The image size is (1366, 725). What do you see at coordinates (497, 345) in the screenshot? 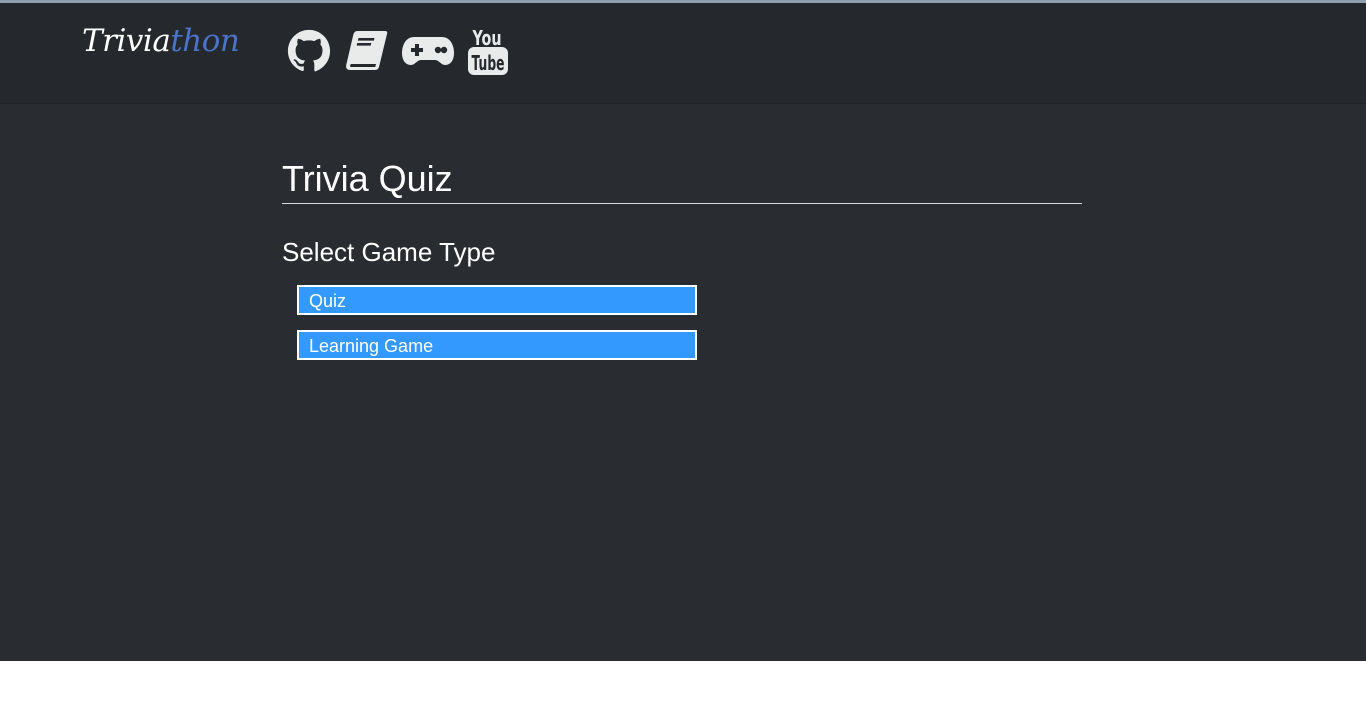
I see `learning-game-button: Learning Game` at bounding box center [497, 345].